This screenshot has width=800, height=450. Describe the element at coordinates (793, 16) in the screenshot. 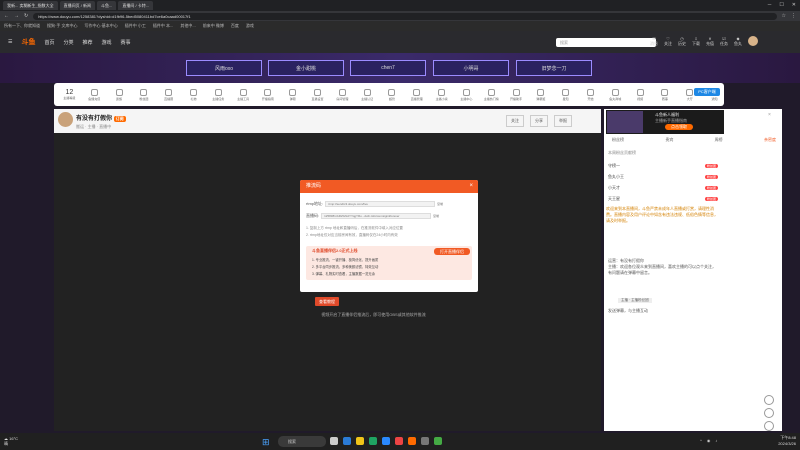

I see `menu-icon: ⋮` at that location.